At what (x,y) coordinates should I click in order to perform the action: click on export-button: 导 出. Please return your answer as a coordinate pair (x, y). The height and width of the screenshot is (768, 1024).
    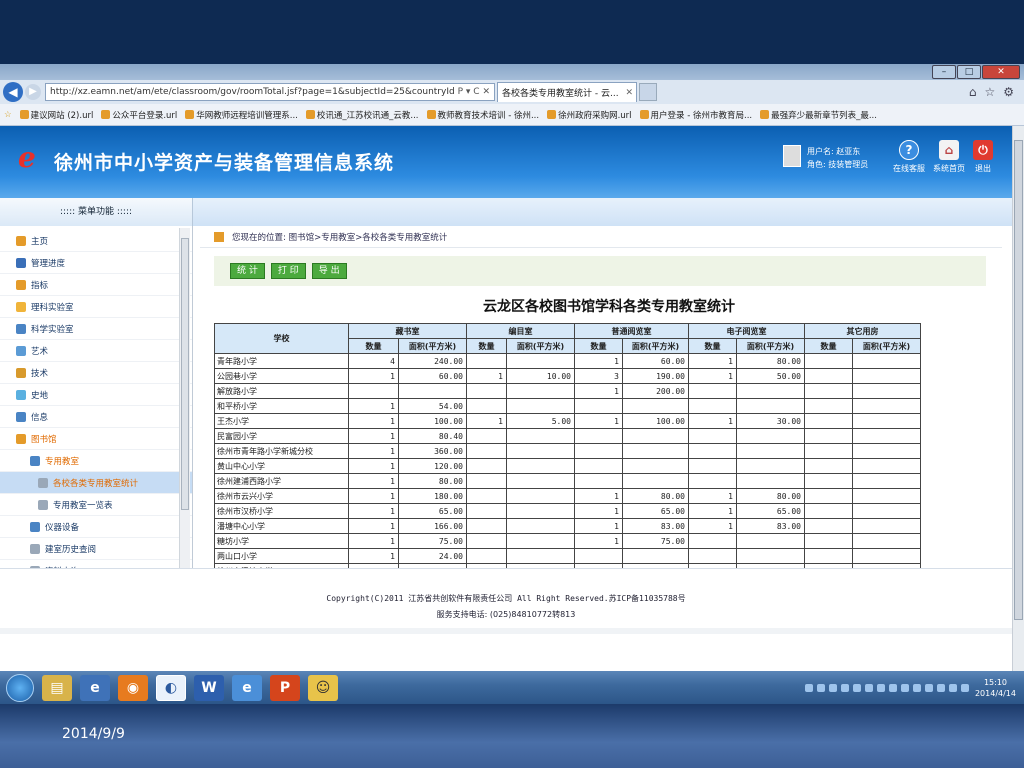
    Looking at the image, I should click on (329, 271).